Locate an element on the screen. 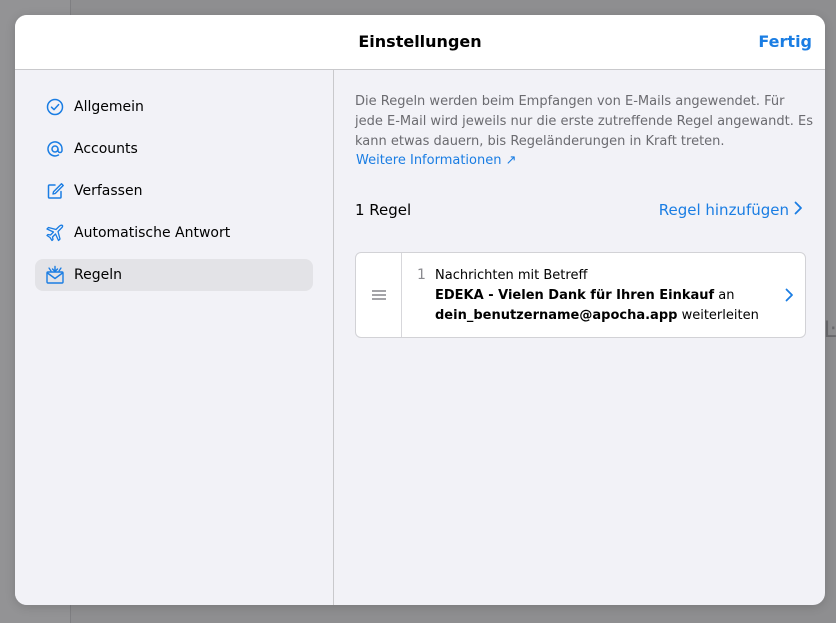  sidebar-item-regeln: Regeln is located at coordinates (174, 275).